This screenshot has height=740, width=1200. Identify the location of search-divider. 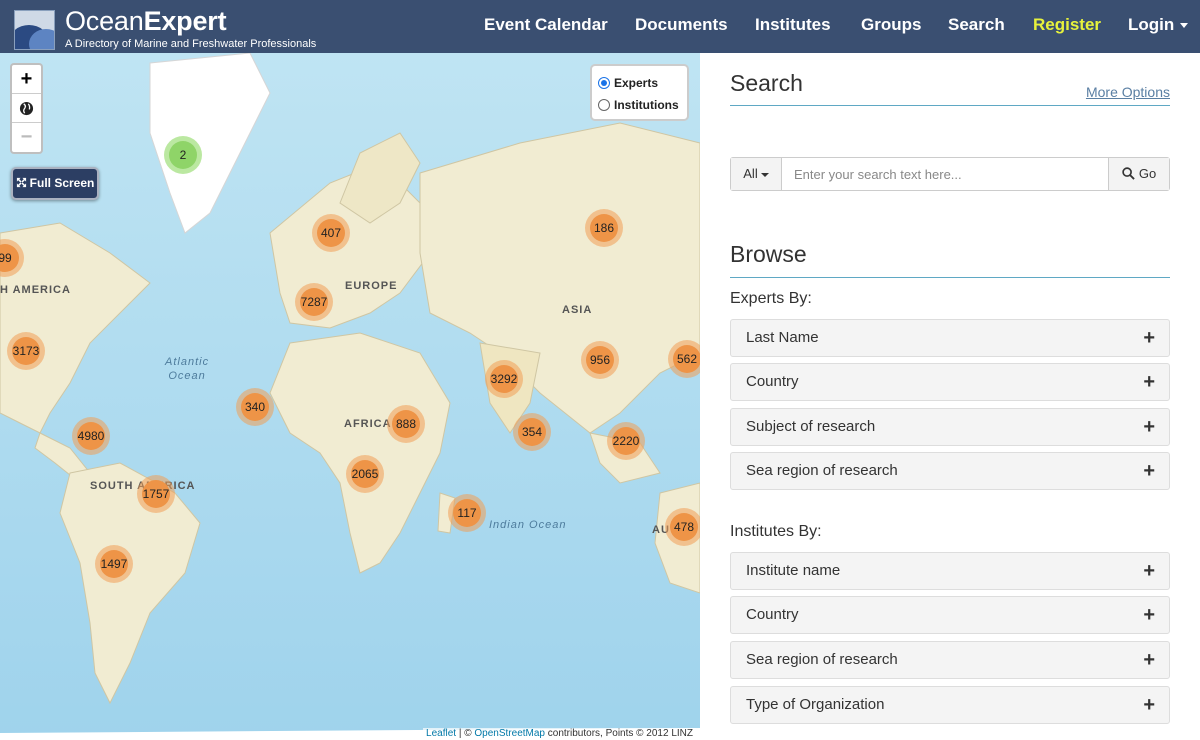
(950, 105).